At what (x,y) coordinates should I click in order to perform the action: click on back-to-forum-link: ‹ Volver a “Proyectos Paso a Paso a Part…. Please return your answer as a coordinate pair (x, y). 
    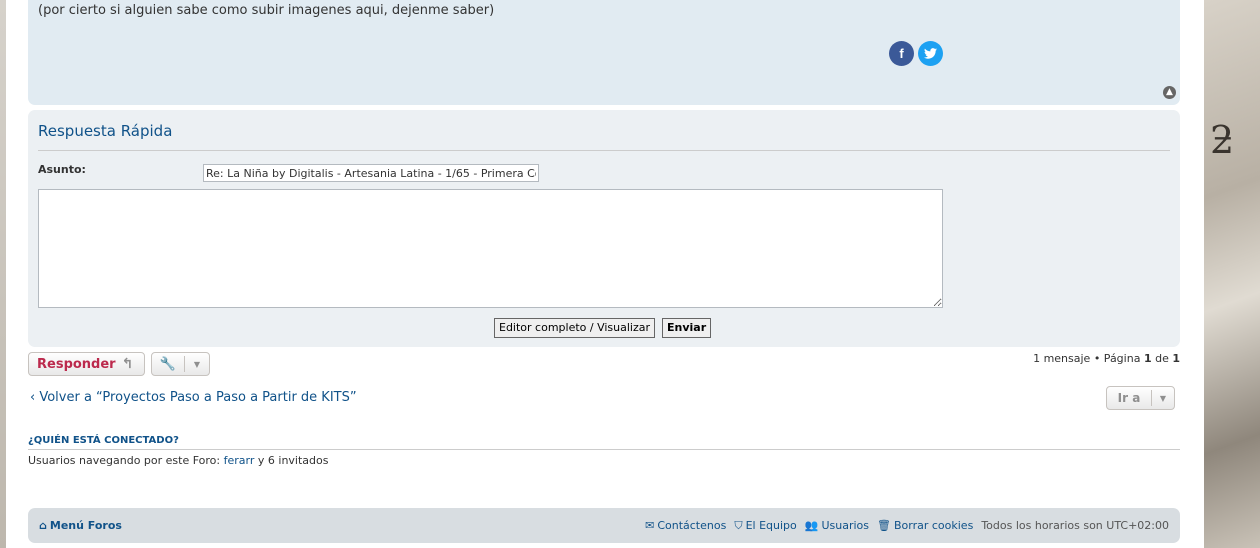
    Looking at the image, I should click on (193, 397).